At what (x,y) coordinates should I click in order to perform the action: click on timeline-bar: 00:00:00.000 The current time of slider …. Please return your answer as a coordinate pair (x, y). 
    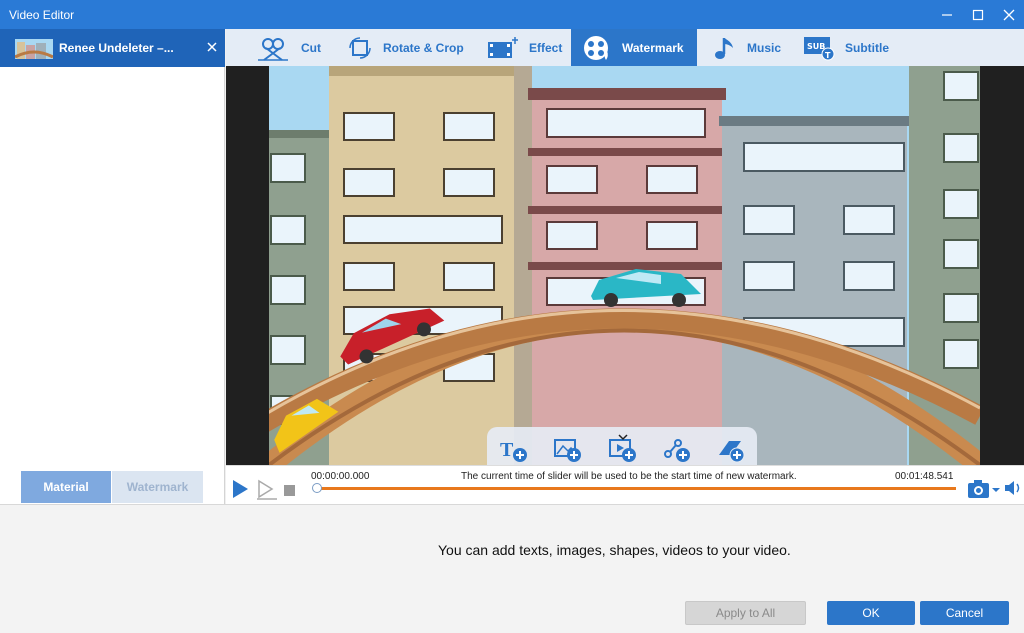
    Looking at the image, I should click on (625, 485).